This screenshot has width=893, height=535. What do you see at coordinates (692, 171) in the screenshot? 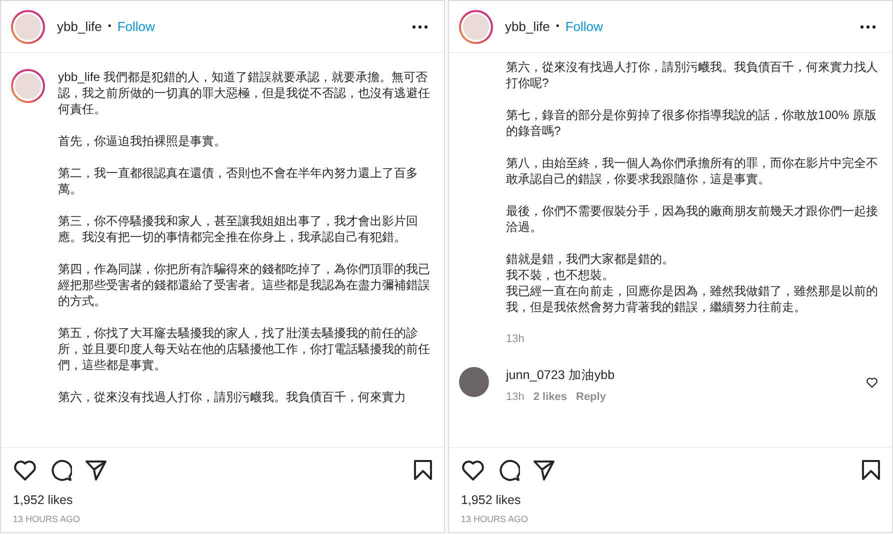
I see `caption-text: 第八，由始至終，我一個人為你們承擔所有的罪，而你在影片中完全不敢承認自己的錯誤，你要求我跟隨你，這是事實。` at bounding box center [692, 171].